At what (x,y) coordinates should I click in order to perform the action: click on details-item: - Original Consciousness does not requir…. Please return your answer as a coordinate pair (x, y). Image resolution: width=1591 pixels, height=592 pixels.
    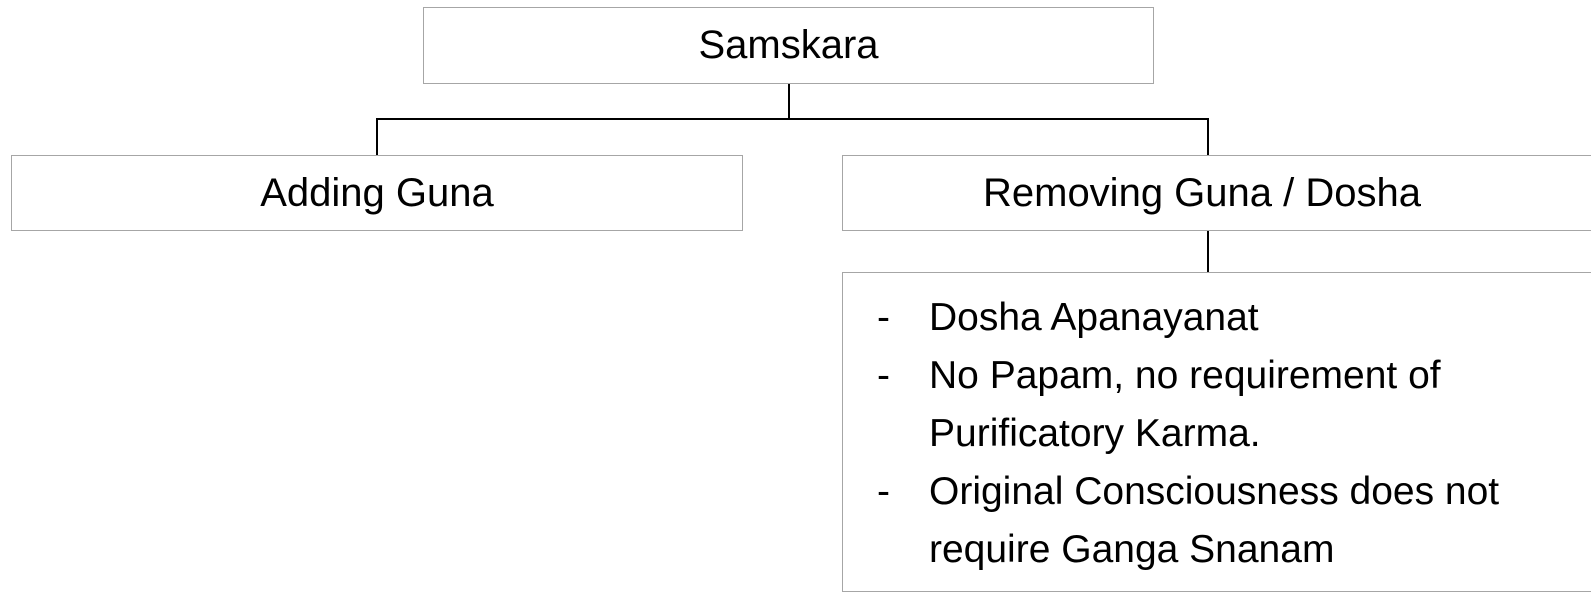
    Looking at the image, I should click on (1223, 521).